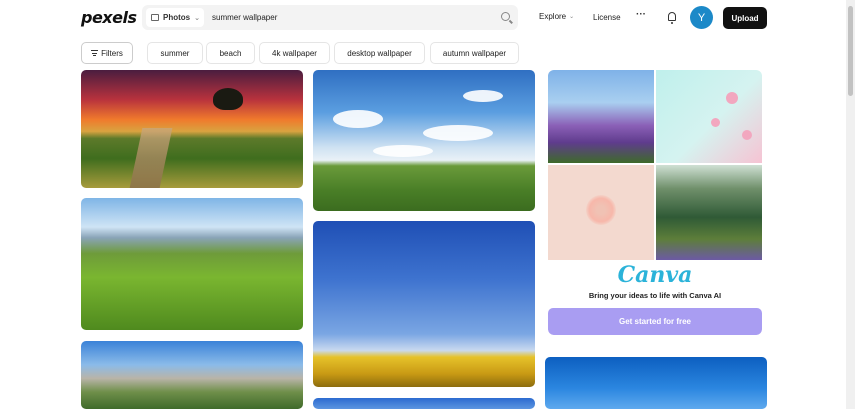 The height and width of the screenshot is (409, 855). Describe the element at coordinates (656, 383) in the screenshot. I see `photo-deep-blue-sky` at that location.